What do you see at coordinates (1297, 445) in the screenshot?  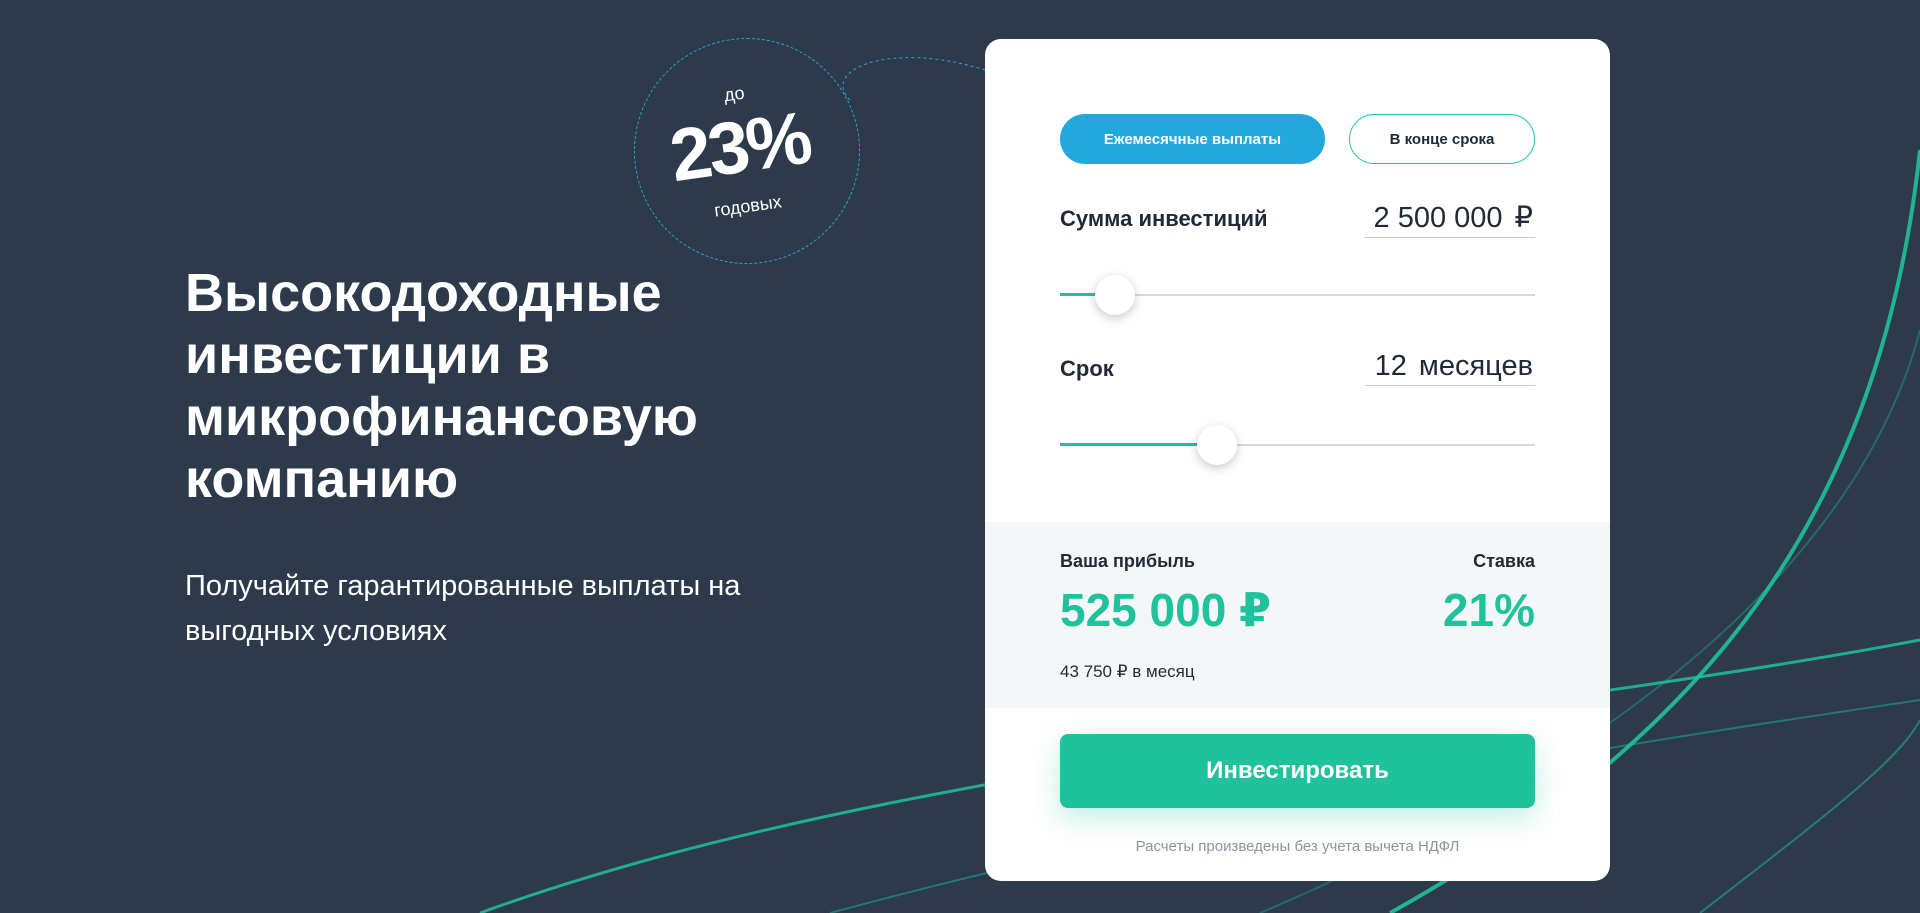 I see `term-slider` at bounding box center [1297, 445].